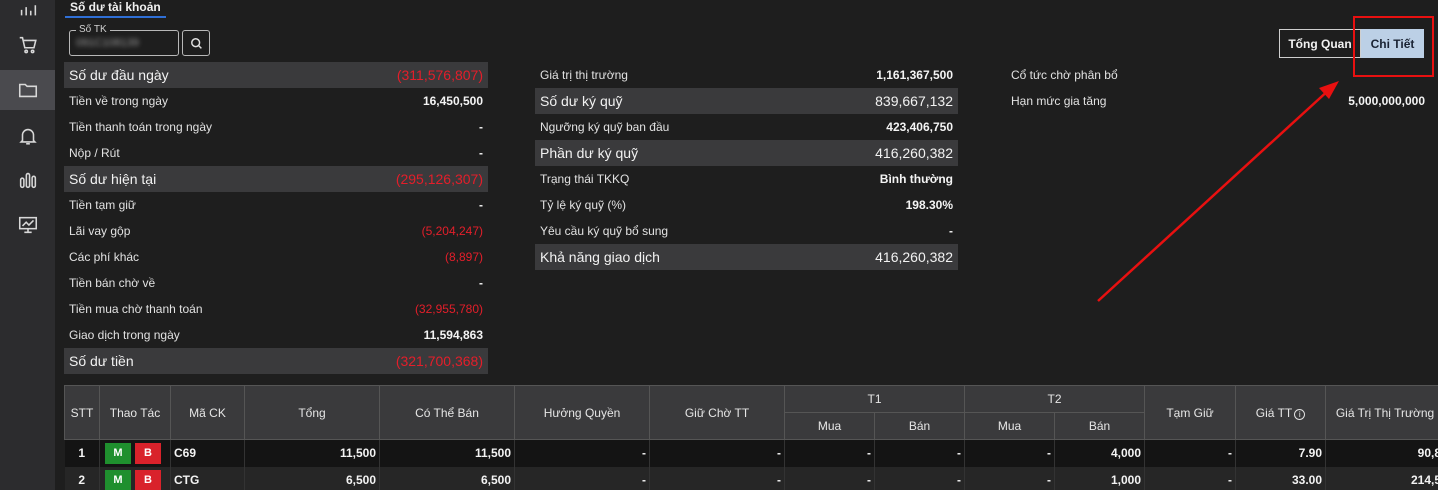  I want to click on cell-rights: -, so click(582, 478).